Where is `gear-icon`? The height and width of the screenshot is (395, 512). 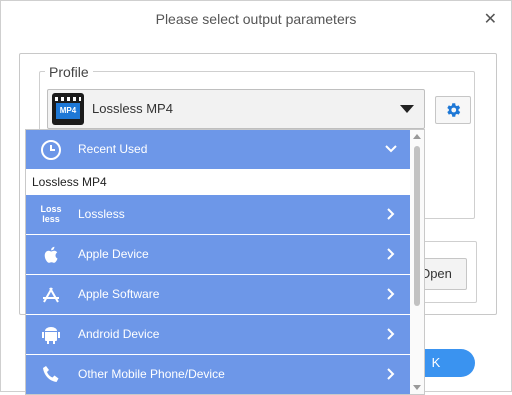 gear-icon is located at coordinates (454, 110).